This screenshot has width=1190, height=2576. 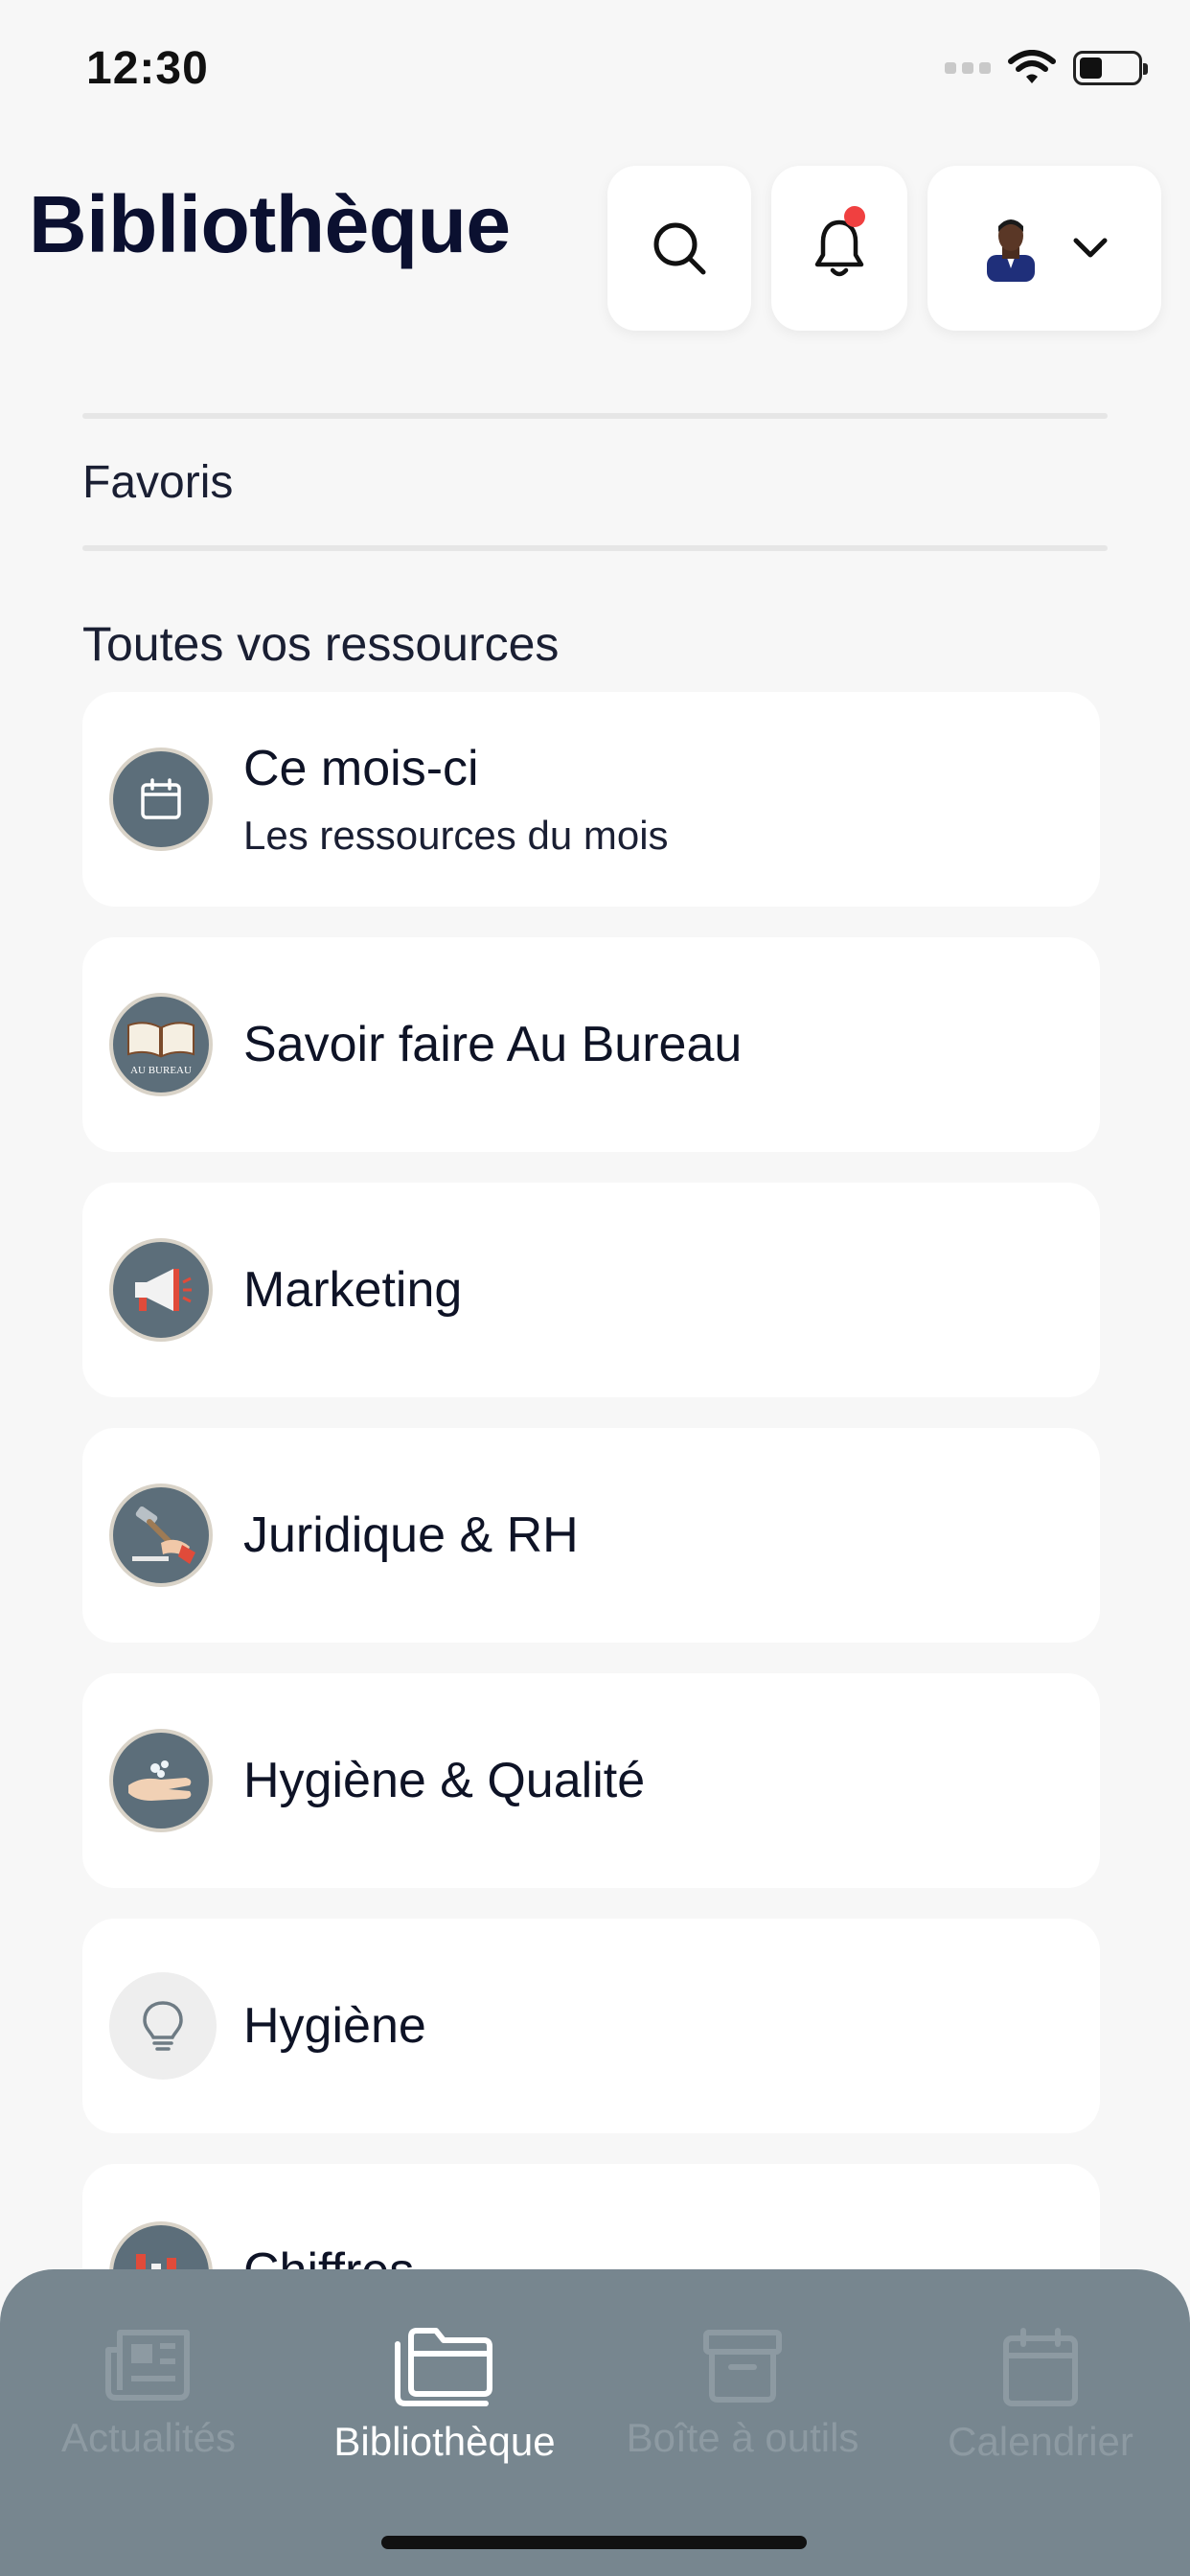 What do you see at coordinates (161, 1290) in the screenshot?
I see `megaphone-icon` at bounding box center [161, 1290].